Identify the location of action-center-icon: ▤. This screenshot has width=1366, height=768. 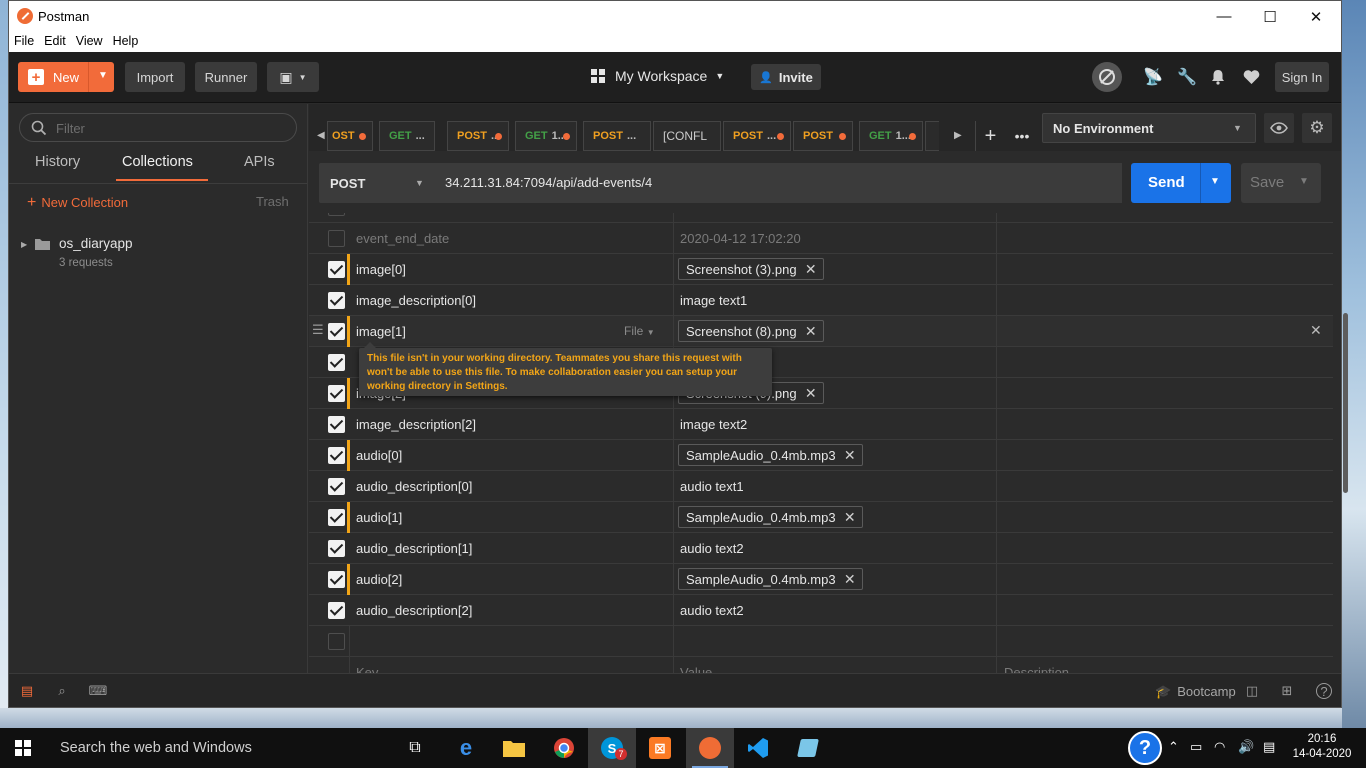
(1269, 747).